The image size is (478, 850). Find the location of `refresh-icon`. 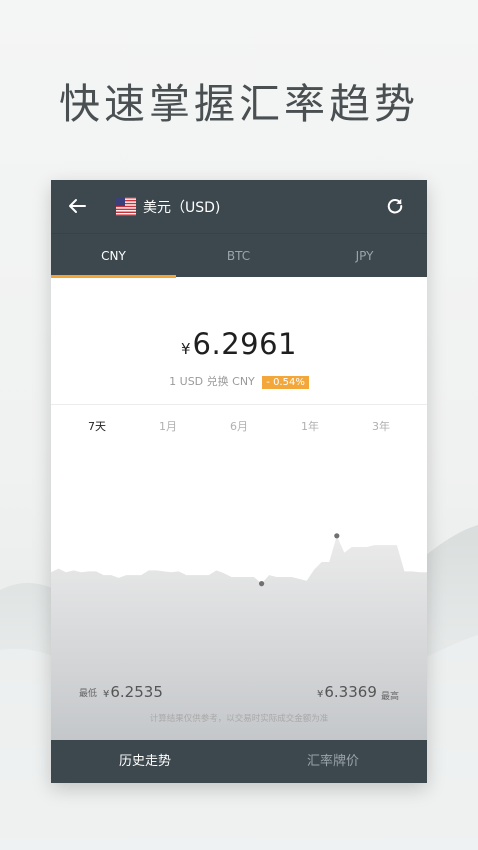

refresh-icon is located at coordinates (395, 206).